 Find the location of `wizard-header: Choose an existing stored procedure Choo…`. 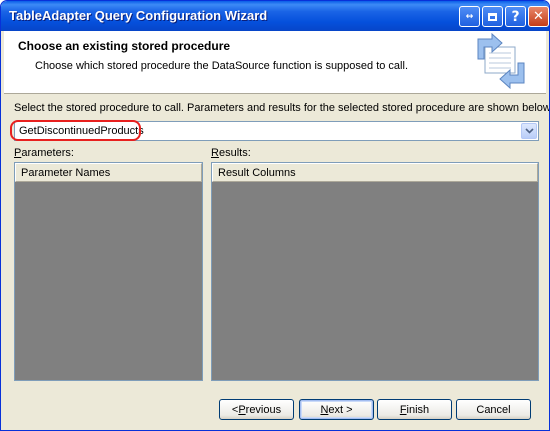

wizard-header: Choose an existing stored procedure Choo… is located at coordinates (275, 62).